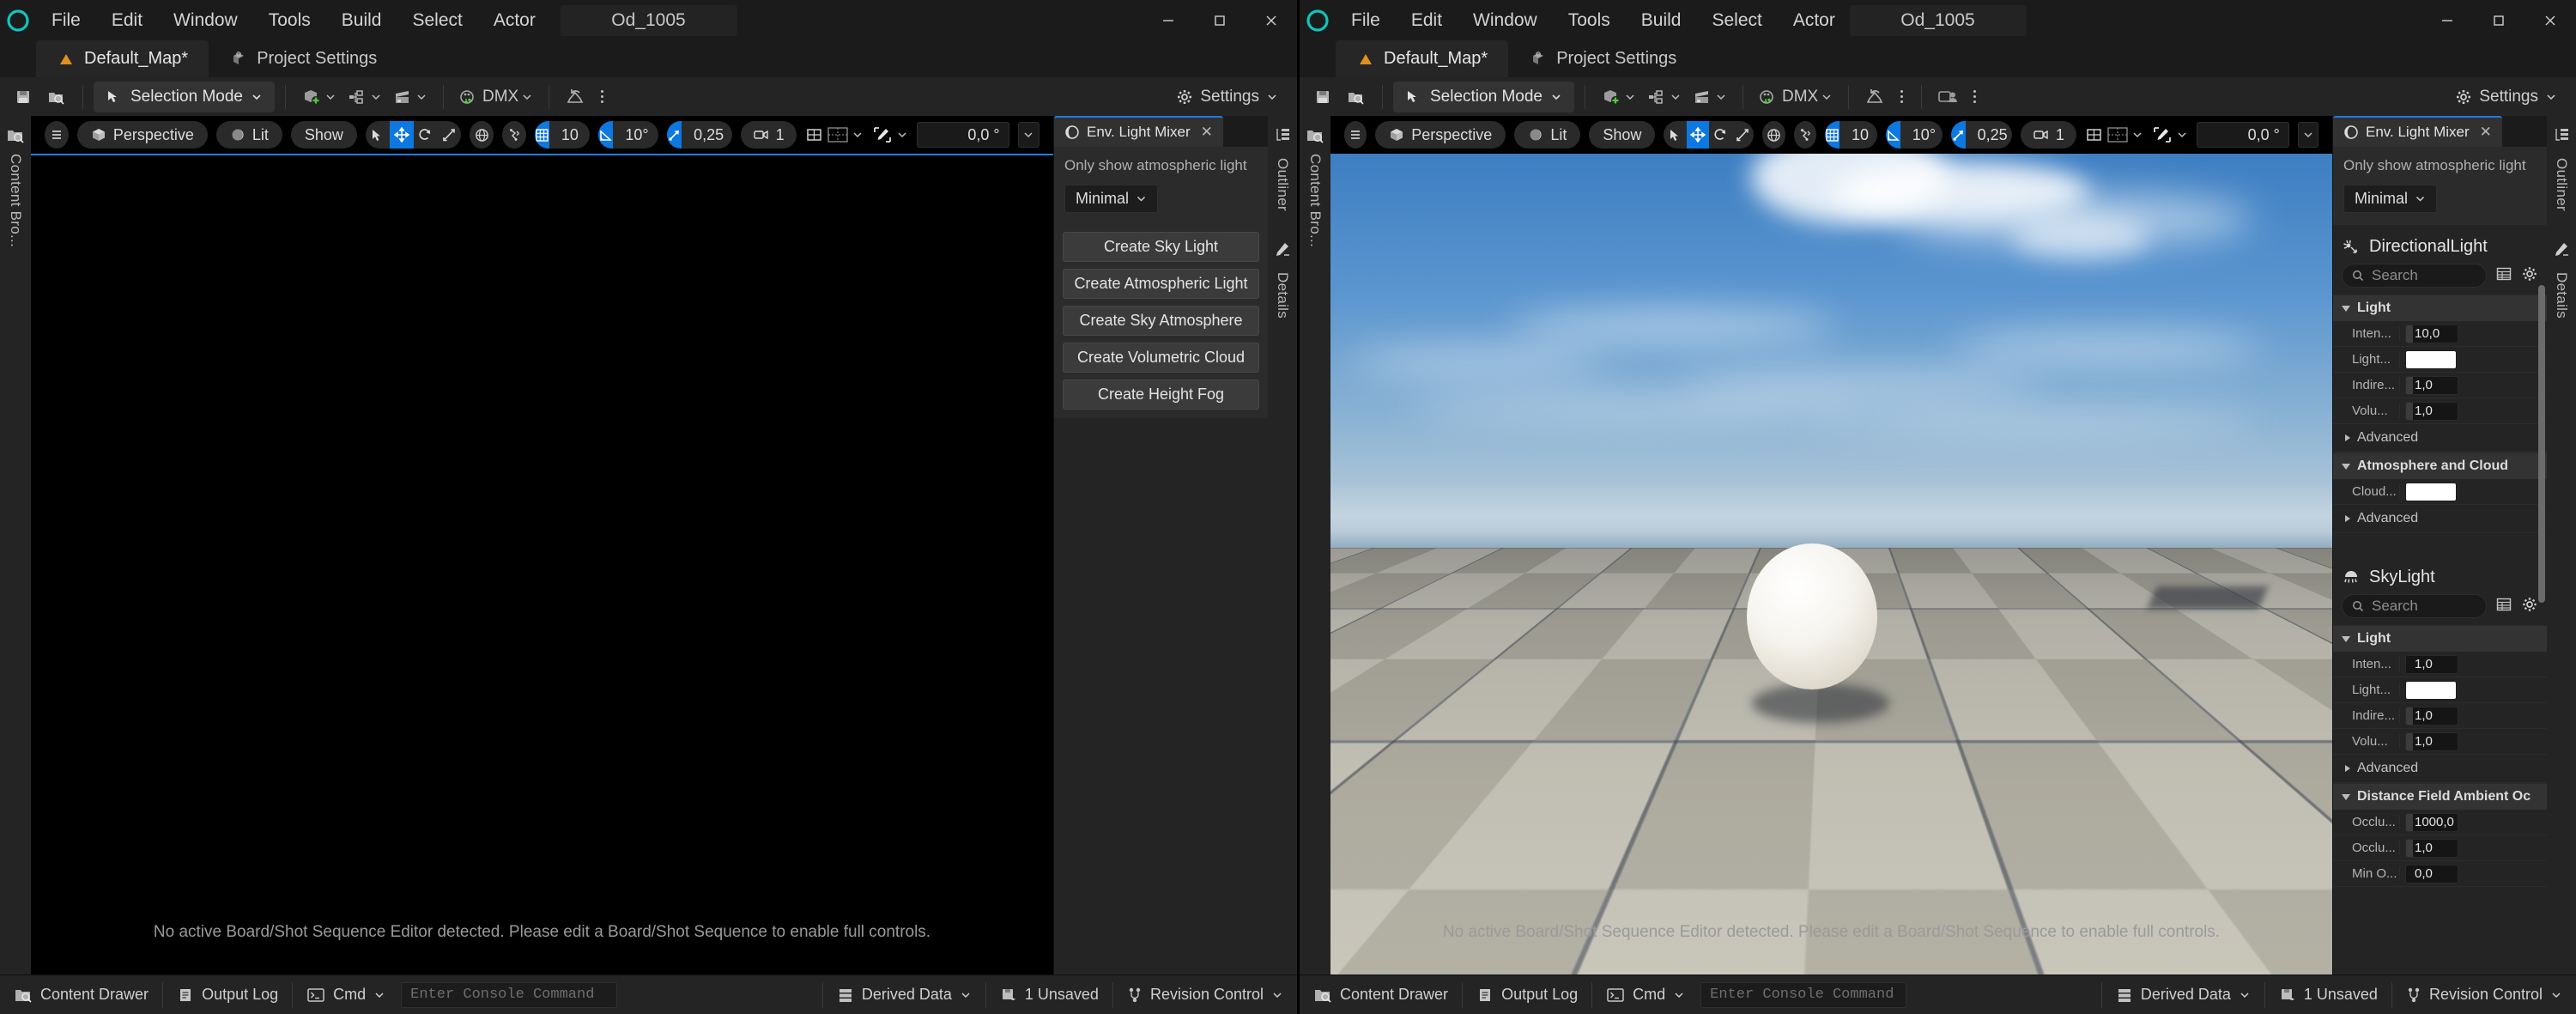 This screenshot has height=1014, width=2576. Describe the element at coordinates (2440, 769) in the screenshot. I see `section-header-advanced-2: Advanced` at that location.